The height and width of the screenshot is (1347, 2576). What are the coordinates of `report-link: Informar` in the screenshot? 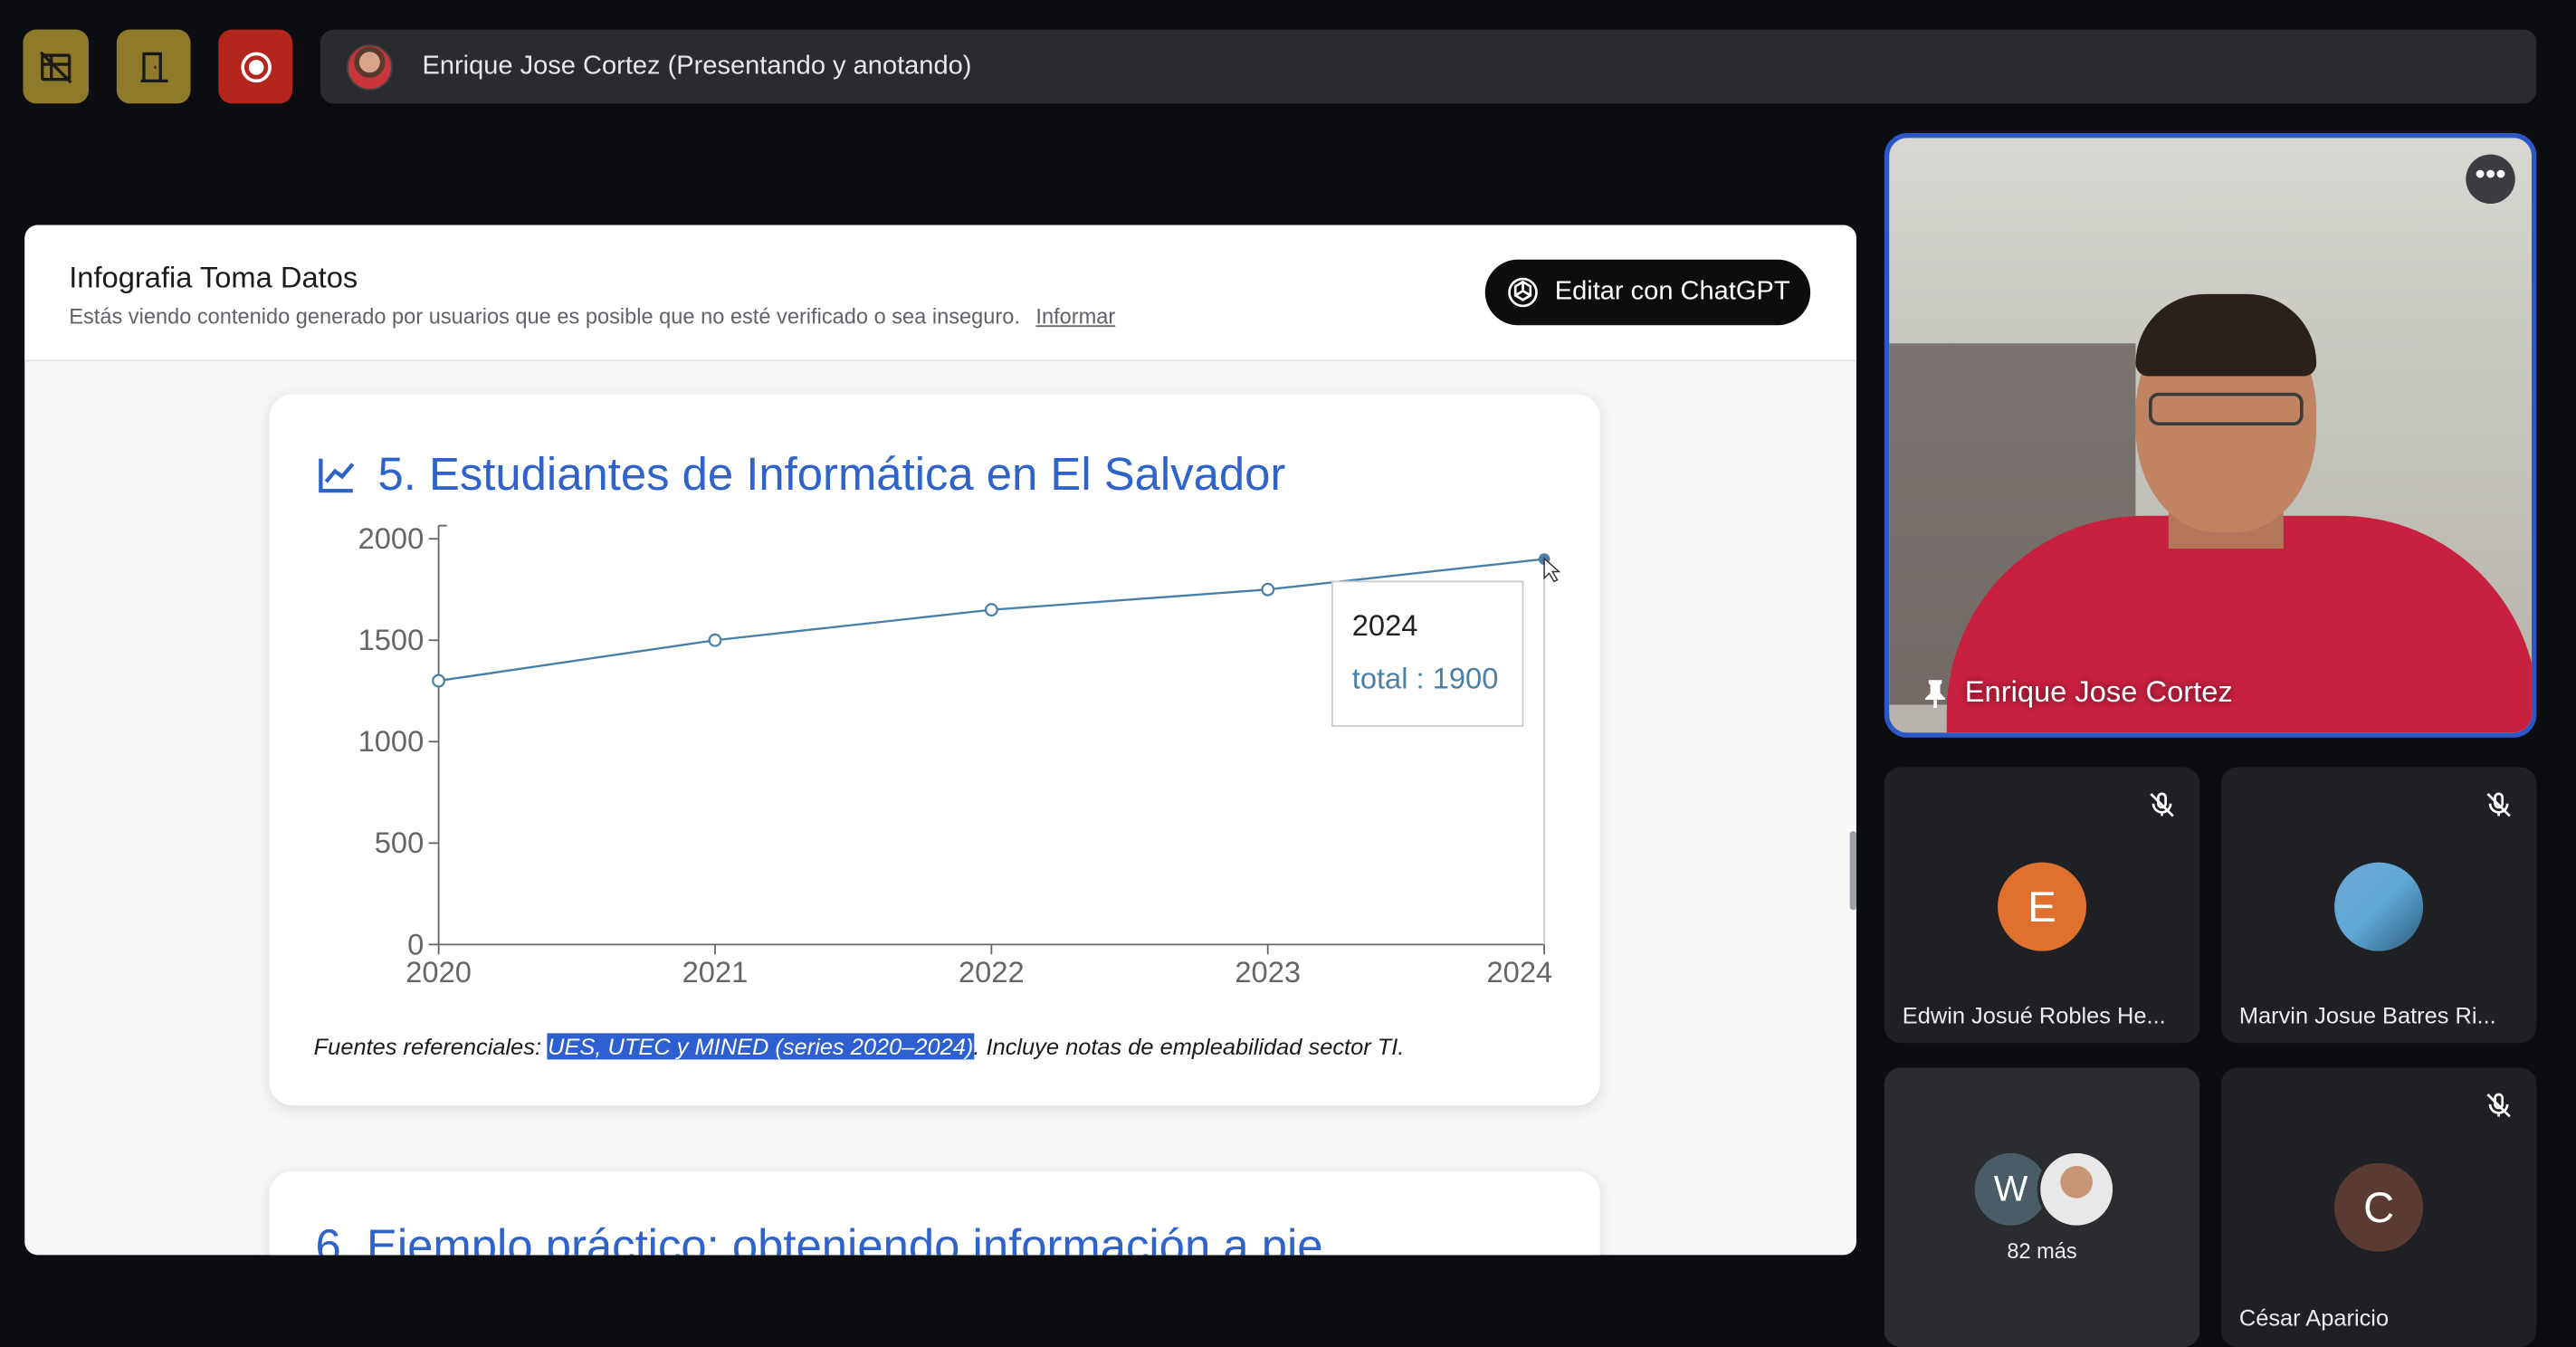 It's located at (1075, 316).